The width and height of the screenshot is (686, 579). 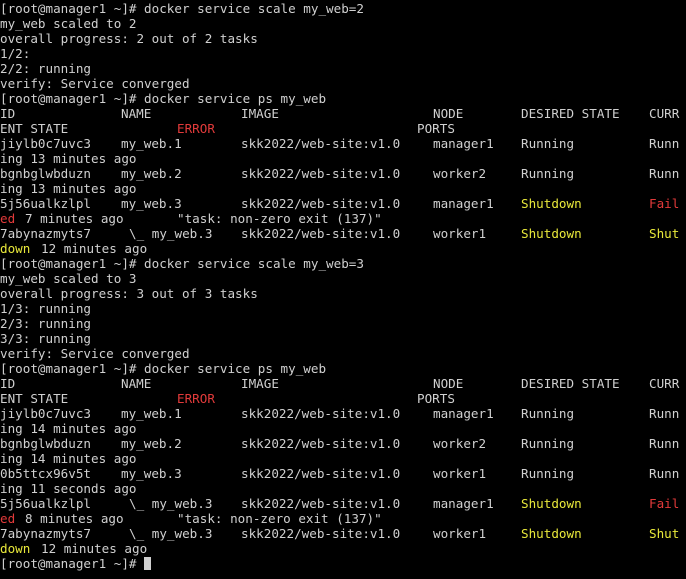 What do you see at coordinates (343, 23) in the screenshot?
I see `terminal-line: my_web scaled to 2` at bounding box center [343, 23].